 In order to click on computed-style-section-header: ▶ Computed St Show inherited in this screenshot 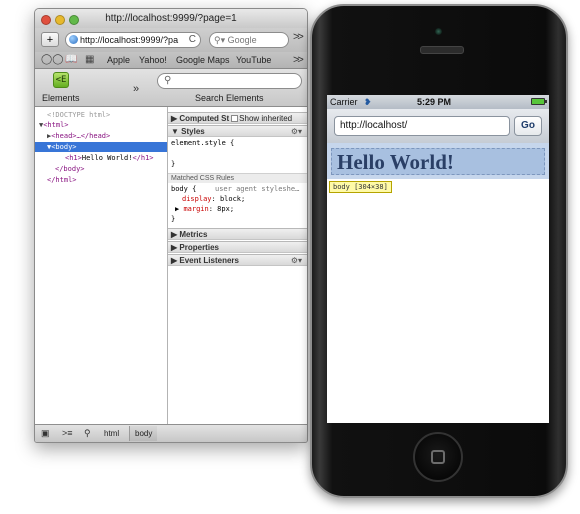, I will do `click(237, 118)`.